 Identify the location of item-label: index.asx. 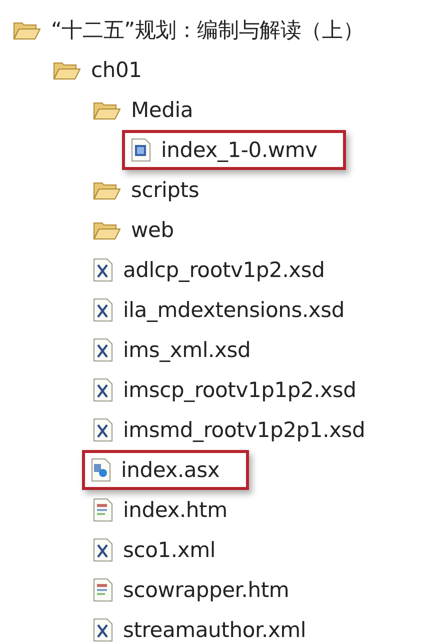
(170, 470).